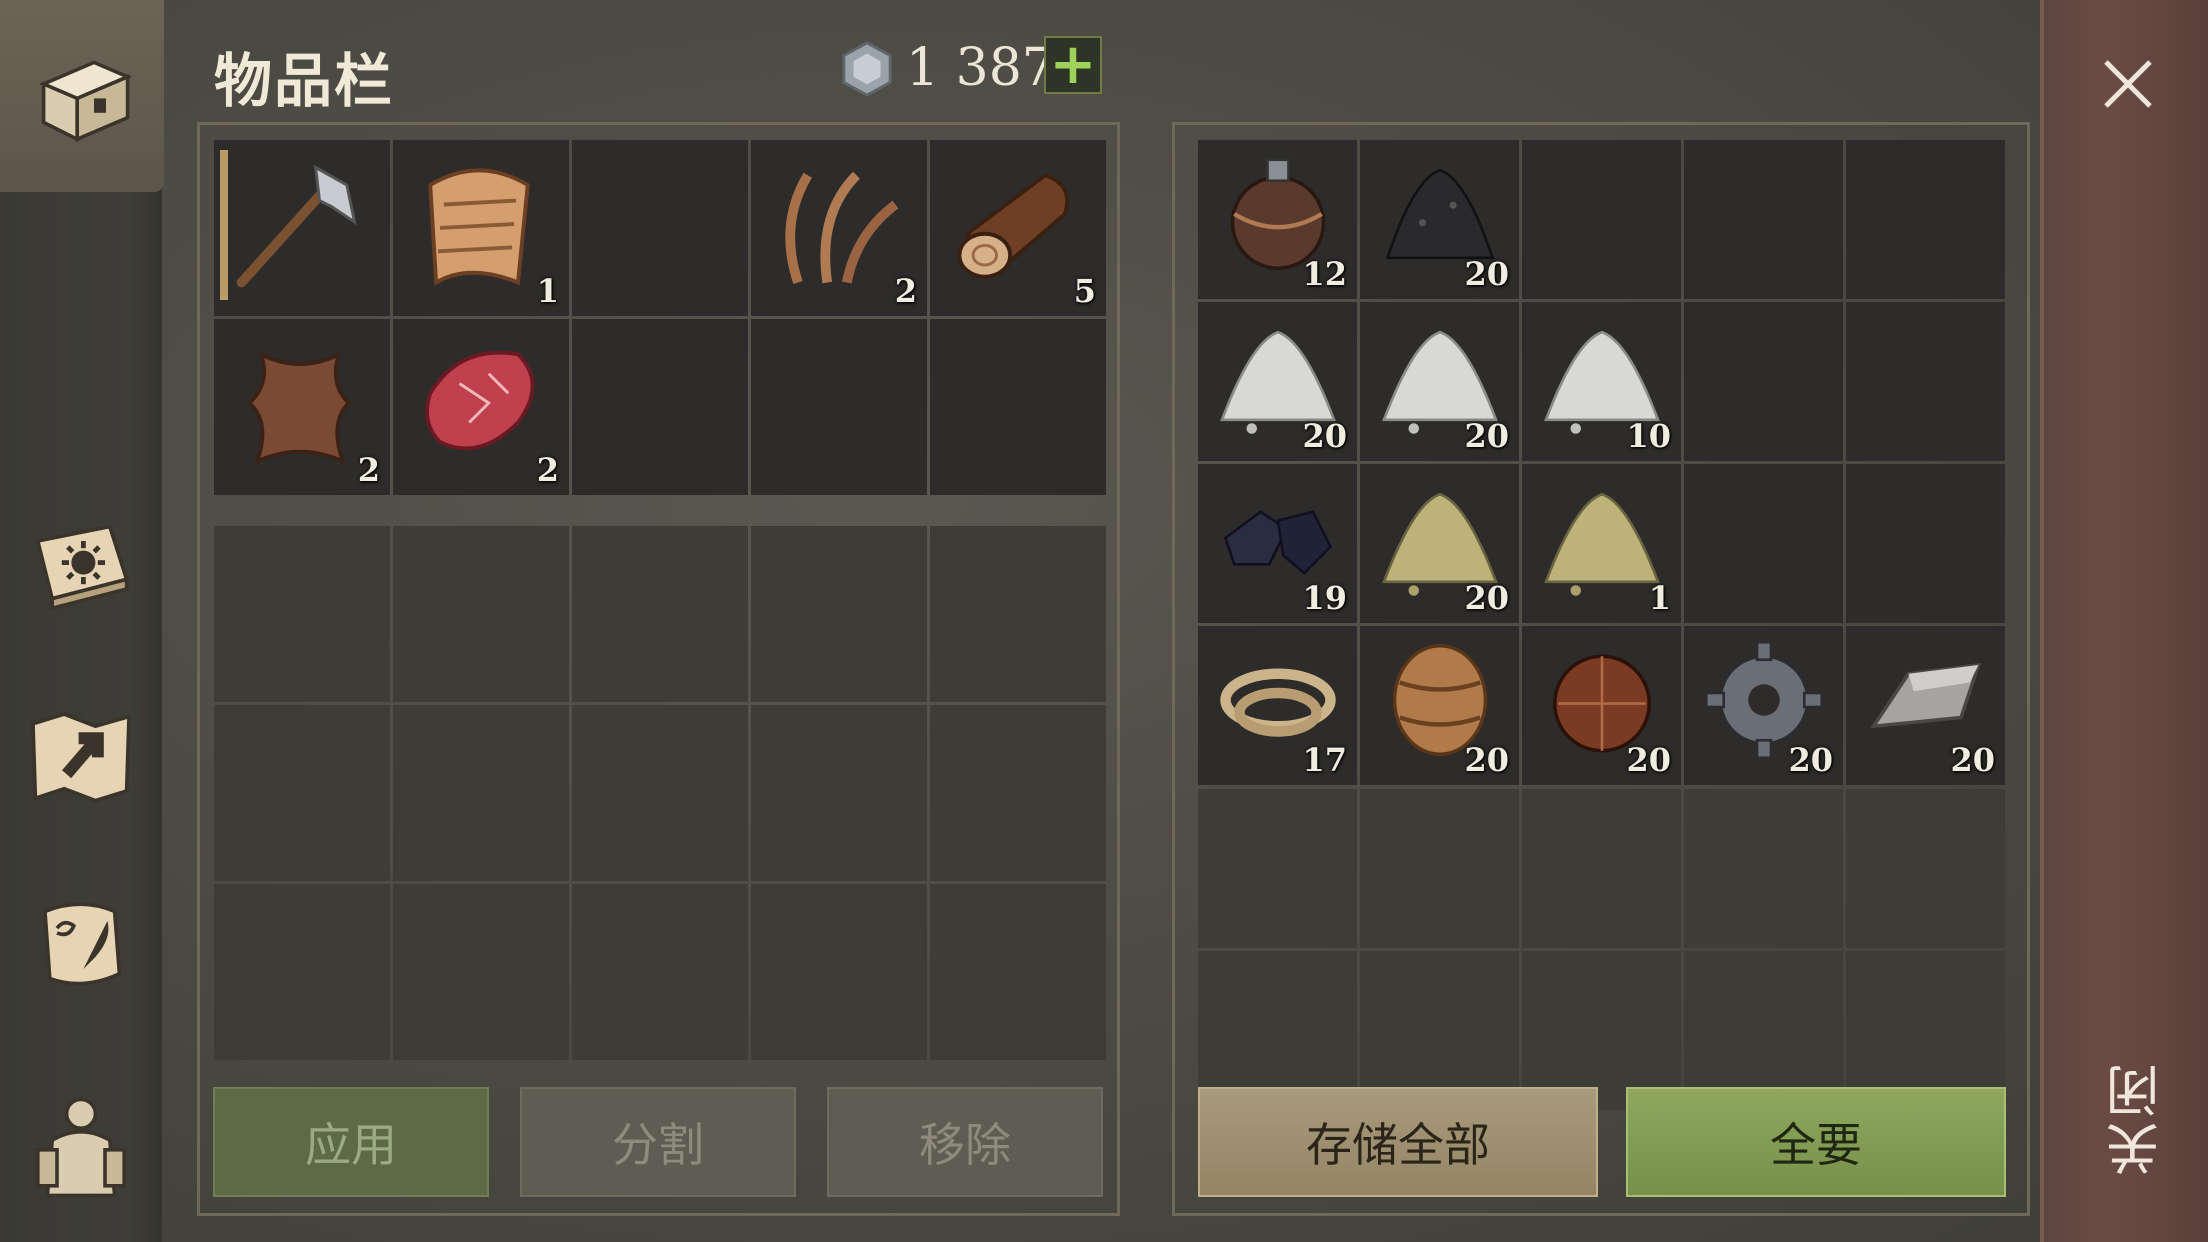 This screenshot has height=1242, width=2208. I want to click on nav-inventory, so click(82, 96).